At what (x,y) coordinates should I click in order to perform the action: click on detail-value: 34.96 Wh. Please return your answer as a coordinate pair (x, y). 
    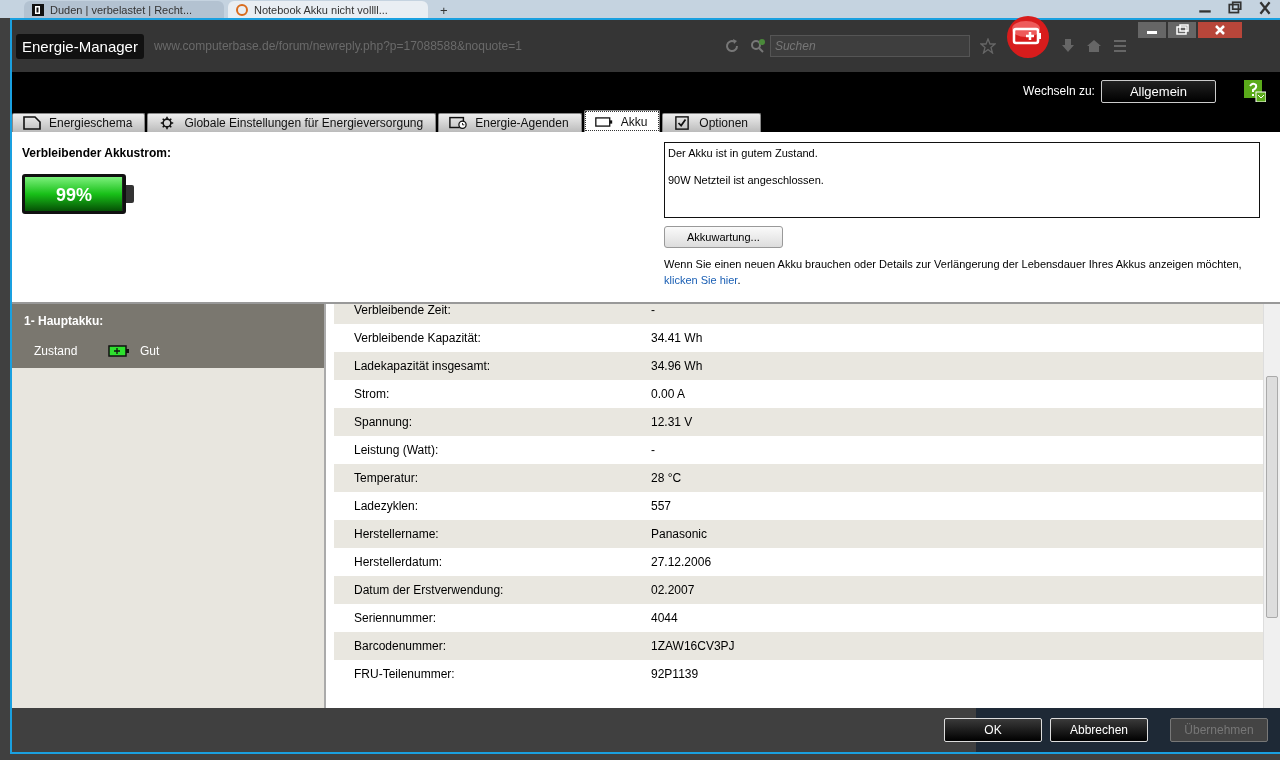
    Looking at the image, I should click on (677, 366).